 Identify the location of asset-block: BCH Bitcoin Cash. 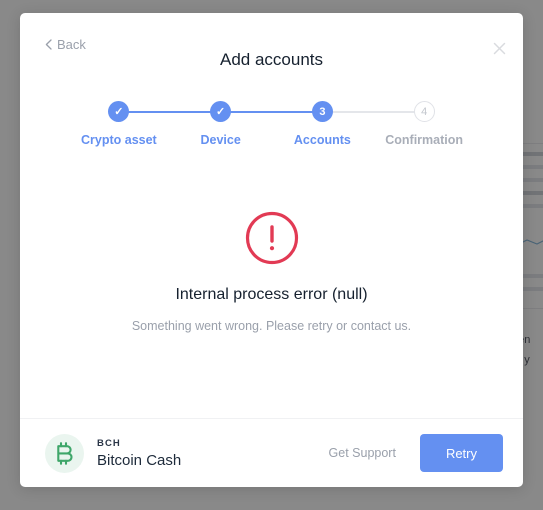
(113, 453).